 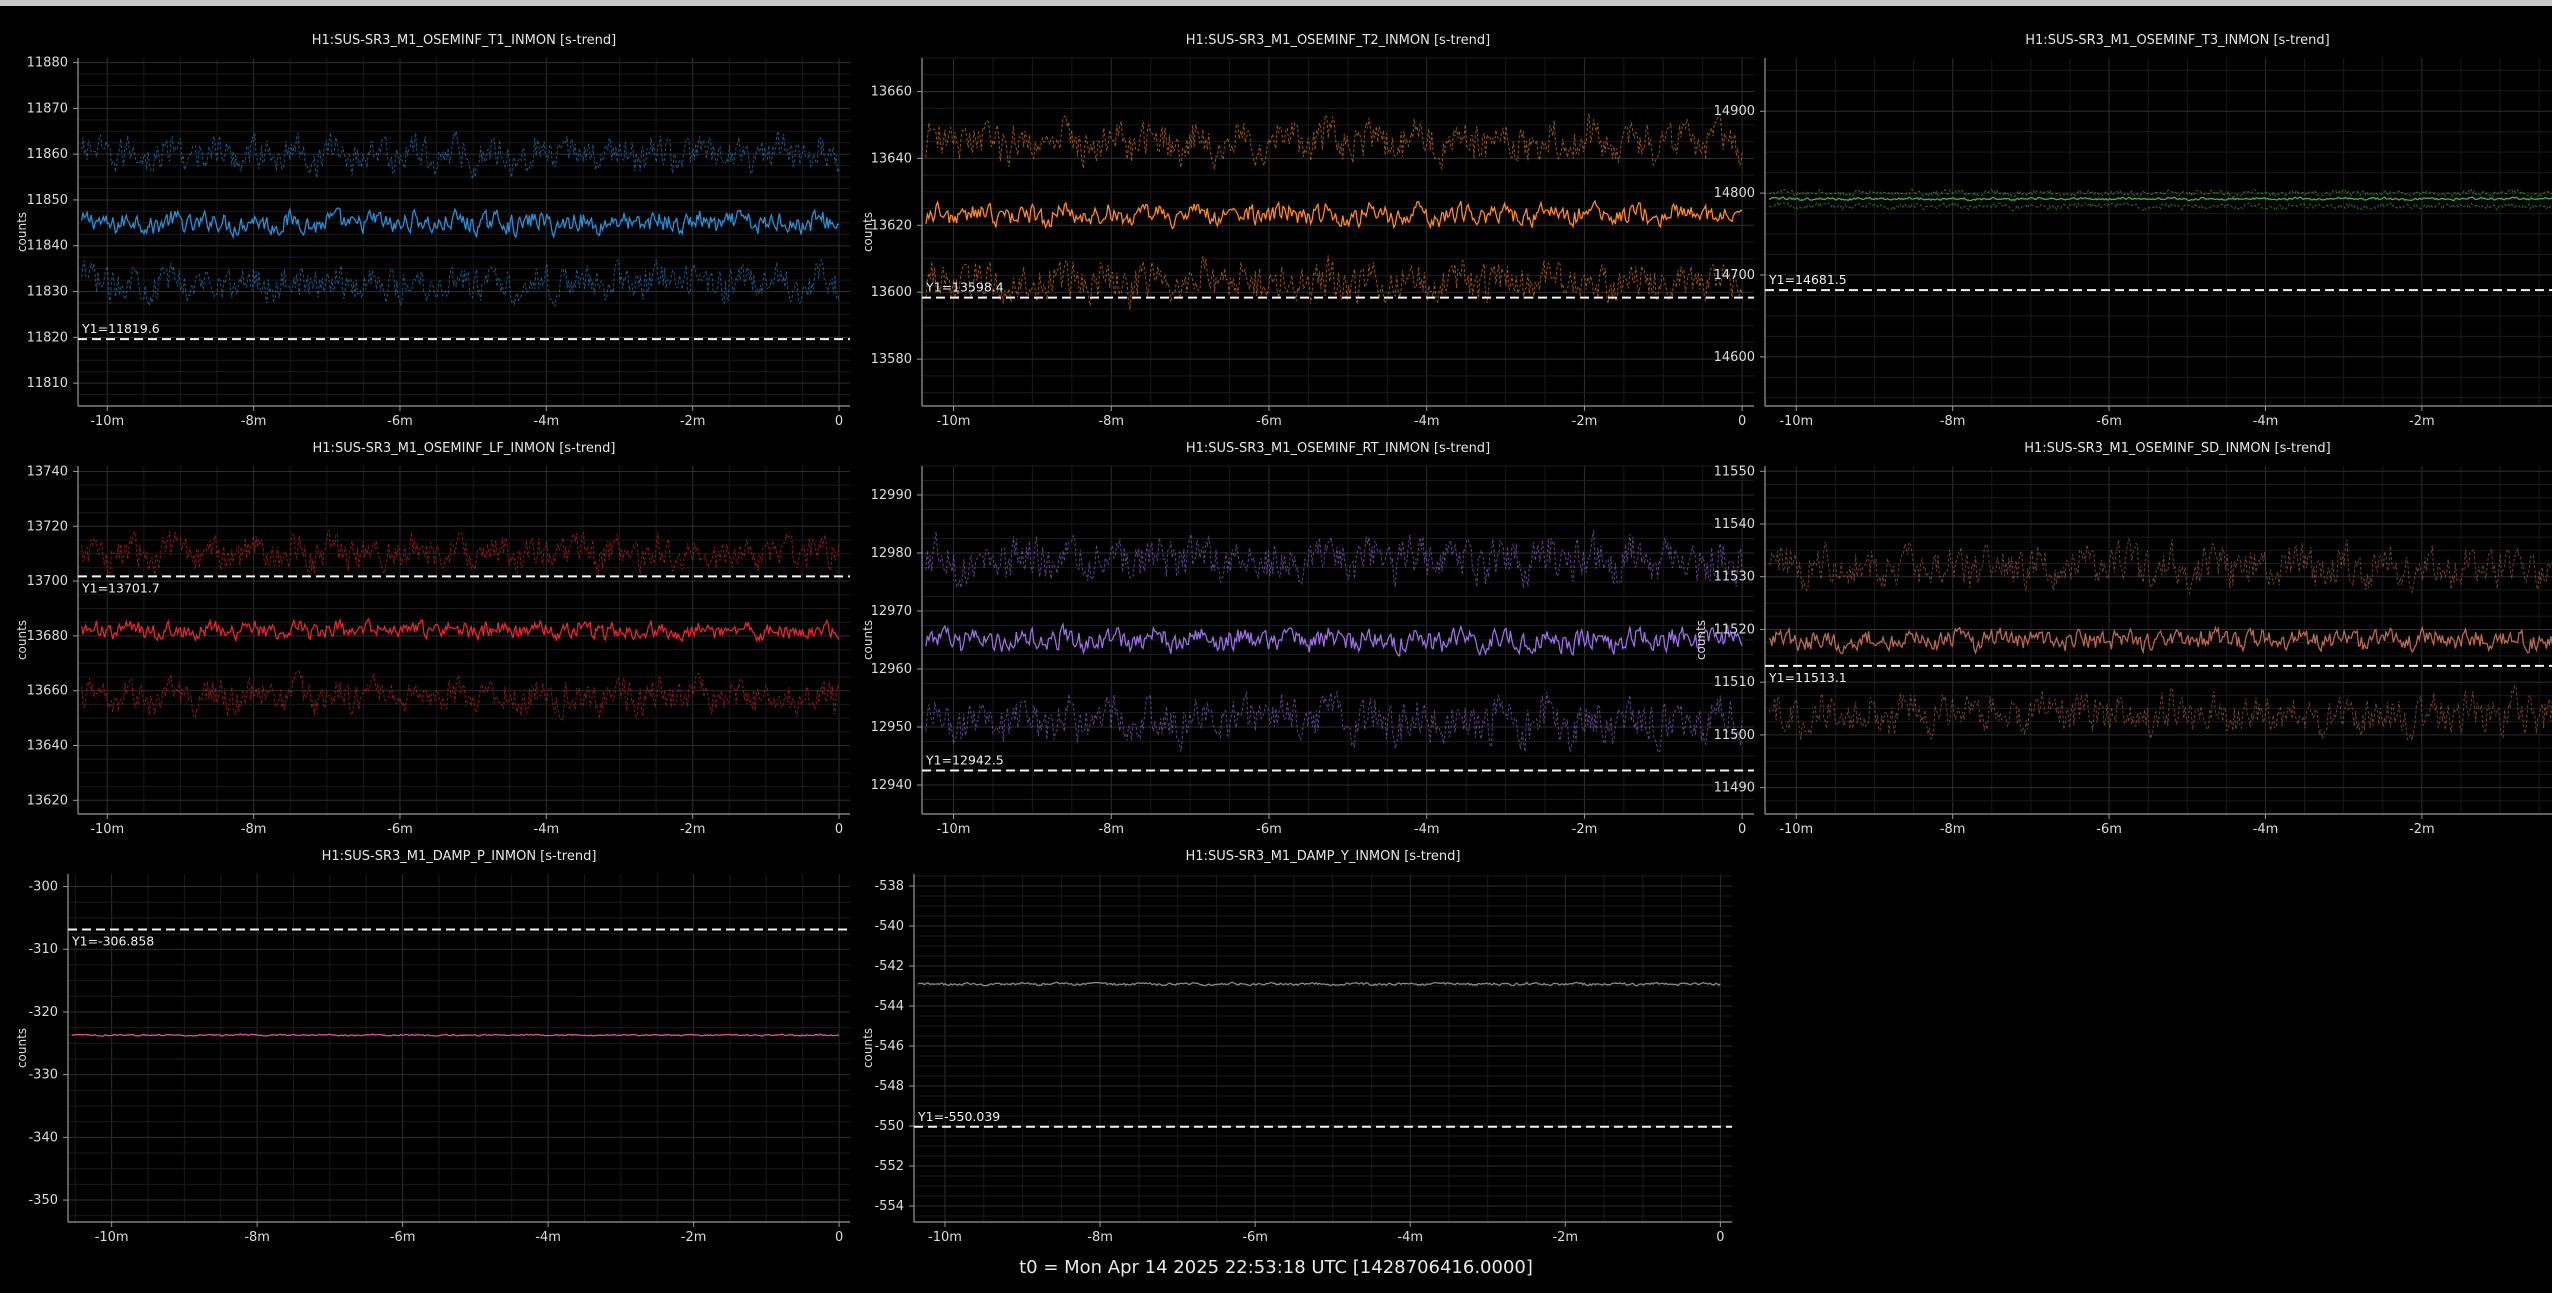 I want to click on cursor-y1-label: Y1=13598.4, so click(x=964, y=287).